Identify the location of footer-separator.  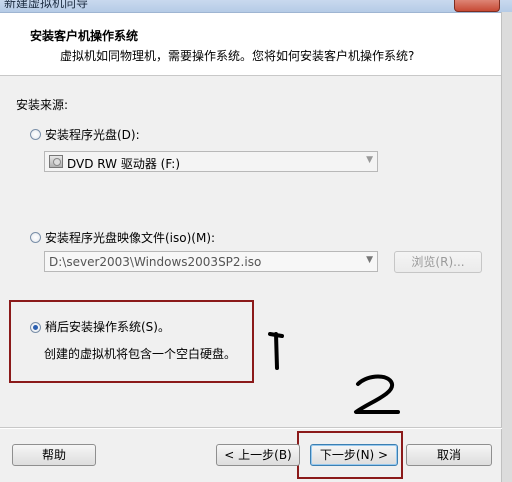
(251, 428).